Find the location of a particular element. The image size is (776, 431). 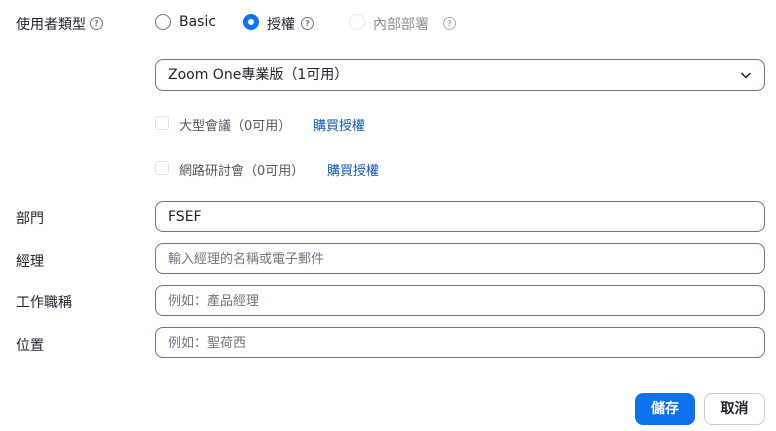

job-title-label: 工作職稱 is located at coordinates (44, 303).